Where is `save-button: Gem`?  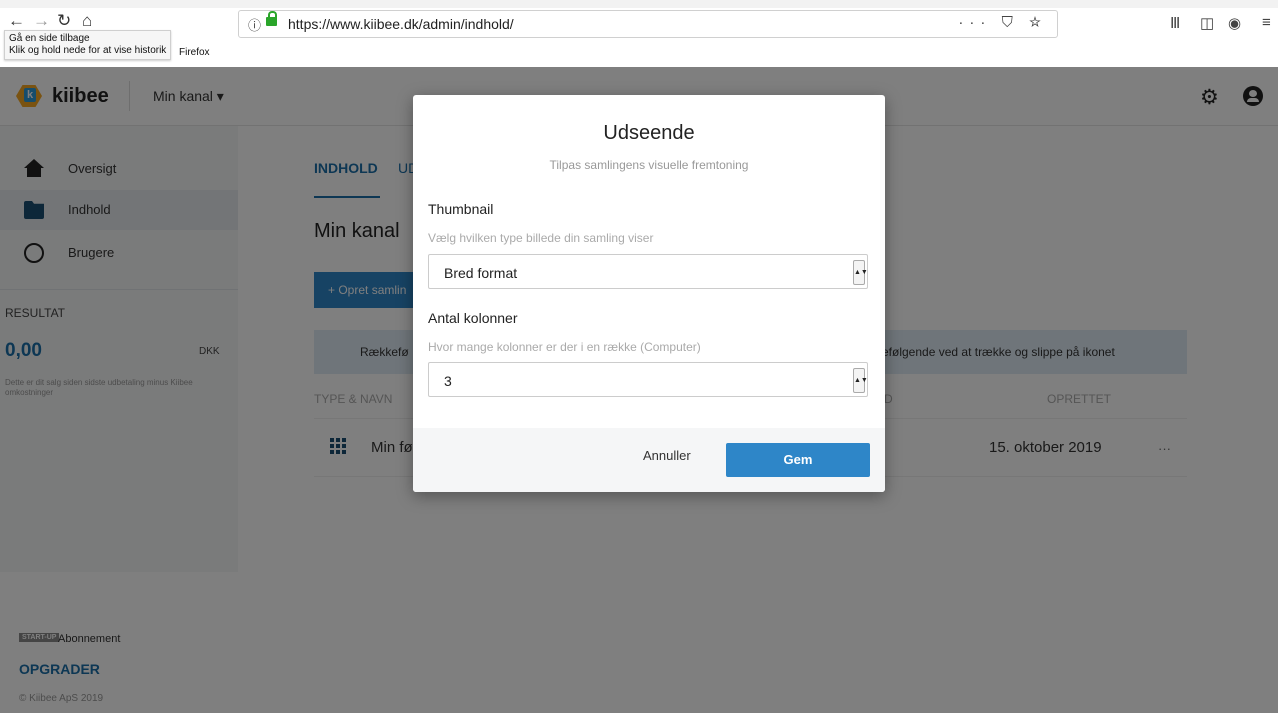 save-button: Gem is located at coordinates (798, 460).